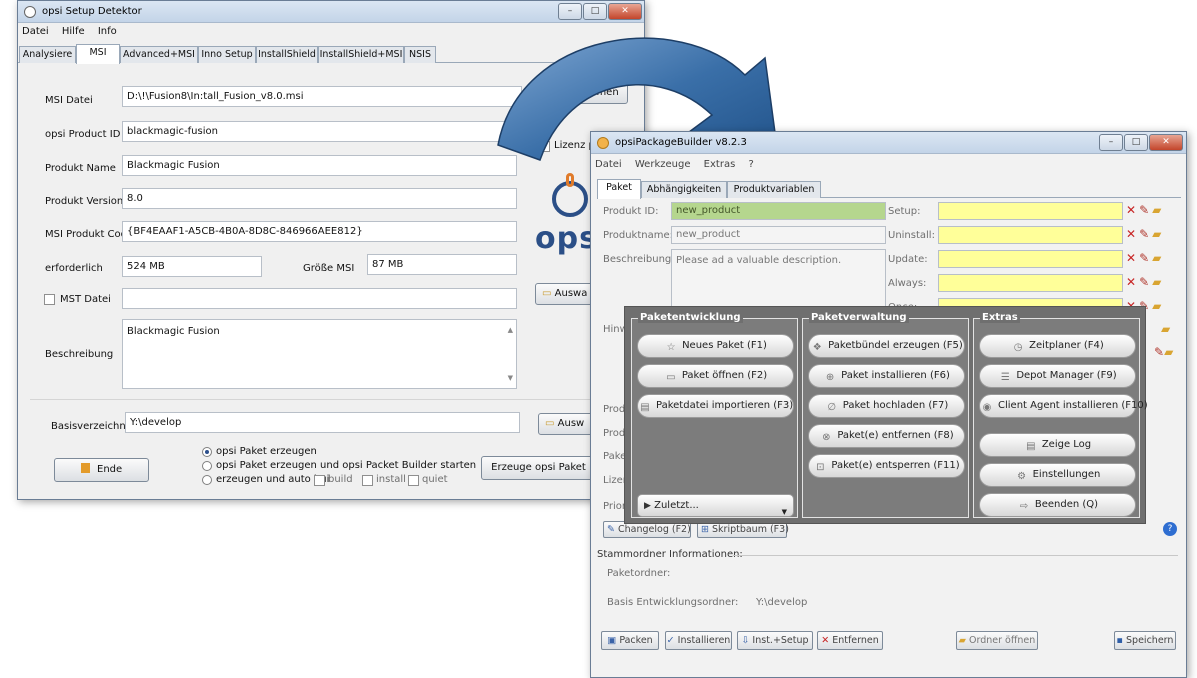 This screenshot has height=678, width=1197. Describe the element at coordinates (1030, 235) in the screenshot. I see `uninstall-field` at that location.